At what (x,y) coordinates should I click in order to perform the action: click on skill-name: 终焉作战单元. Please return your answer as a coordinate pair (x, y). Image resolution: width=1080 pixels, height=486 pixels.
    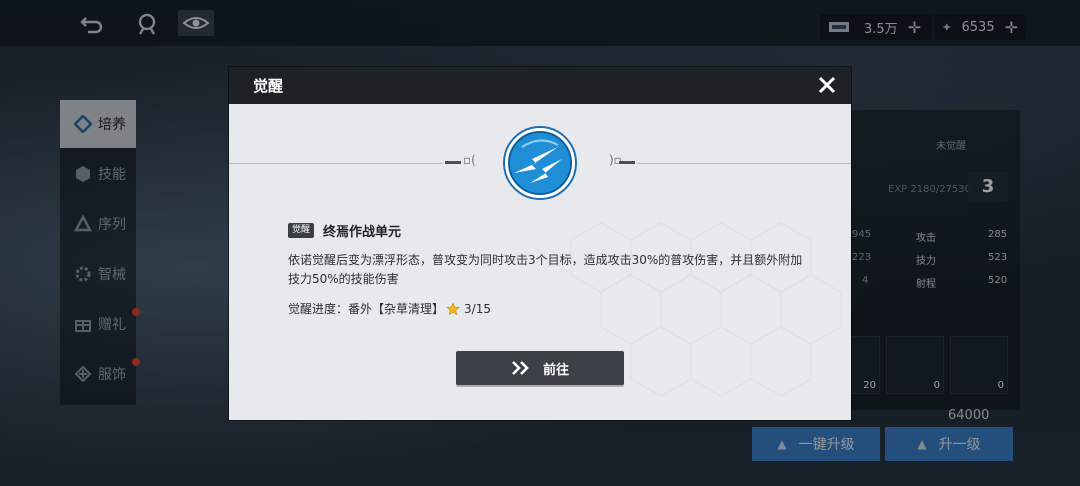
    Looking at the image, I should click on (362, 232).